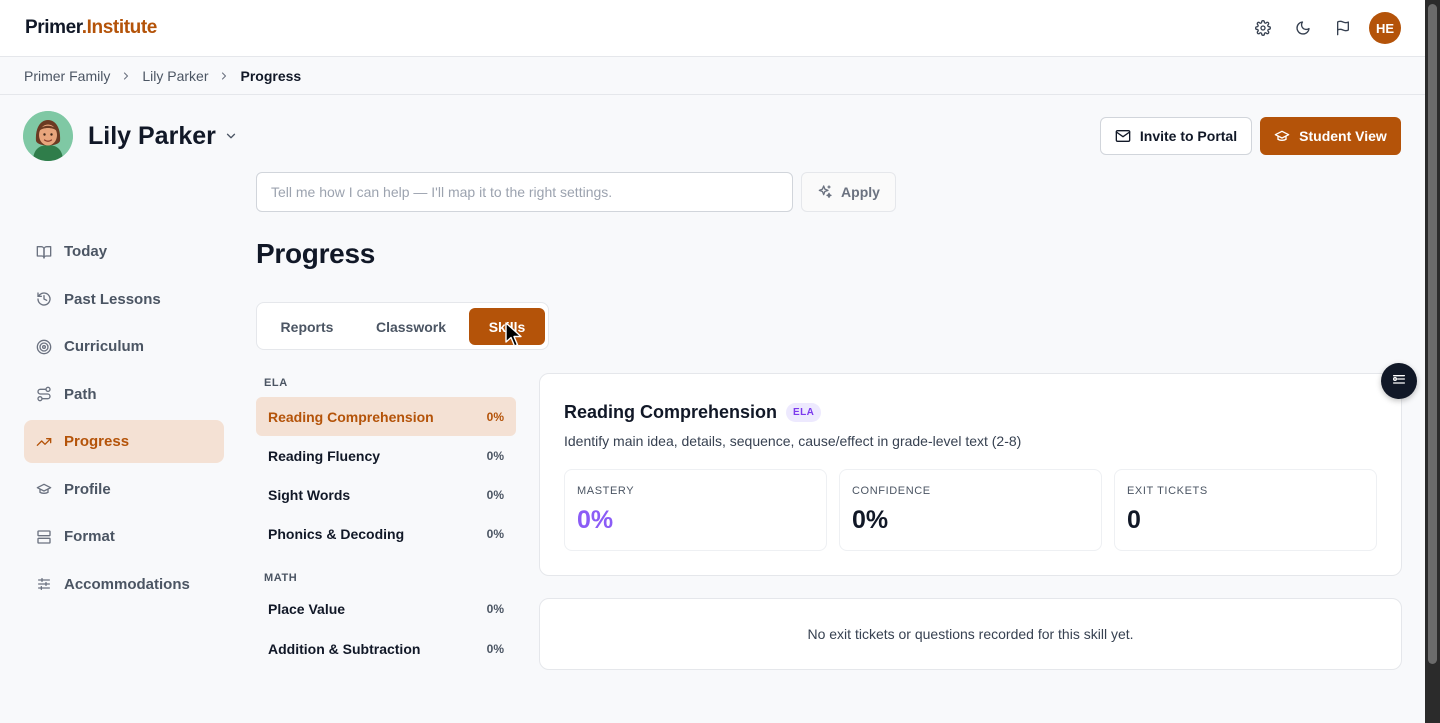  Describe the element at coordinates (89, 536) in the screenshot. I see `sidebar-item-label: Format` at that location.